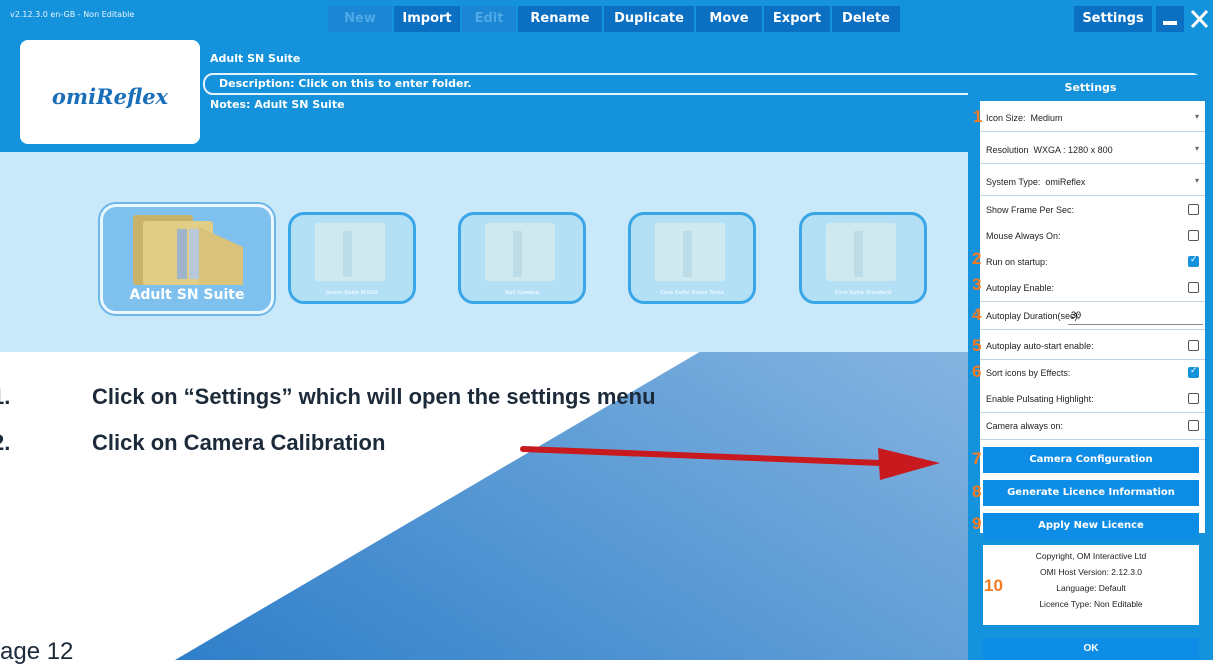 The height and width of the screenshot is (666, 1213). I want to click on sort-icons-checkbox, so click(1193, 371).